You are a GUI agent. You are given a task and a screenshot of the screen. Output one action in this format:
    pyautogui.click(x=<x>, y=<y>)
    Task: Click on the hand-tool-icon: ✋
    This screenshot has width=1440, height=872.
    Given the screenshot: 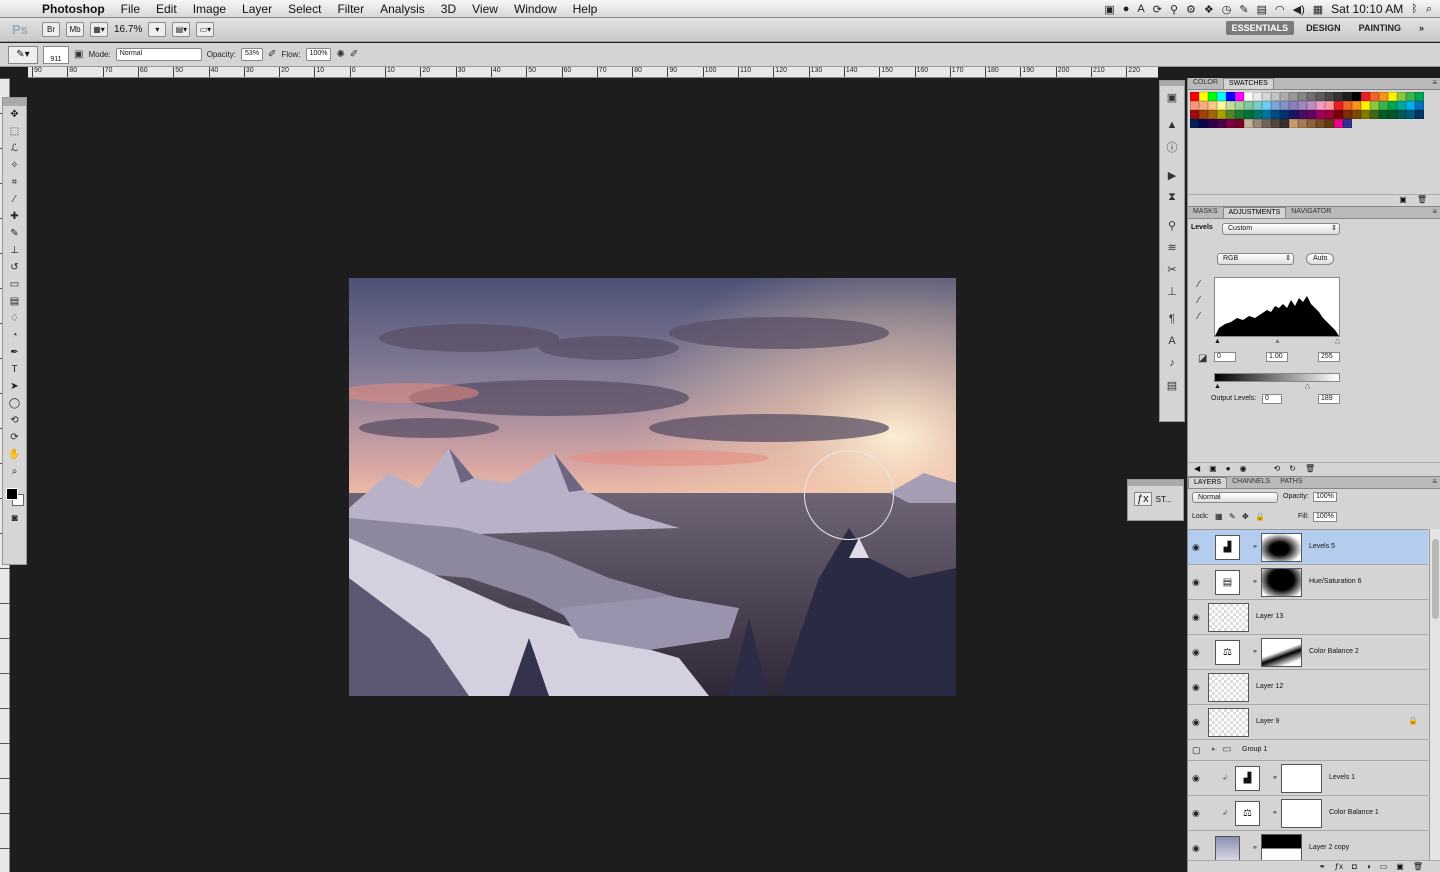 What is the action you would take?
    pyautogui.click(x=14, y=454)
    